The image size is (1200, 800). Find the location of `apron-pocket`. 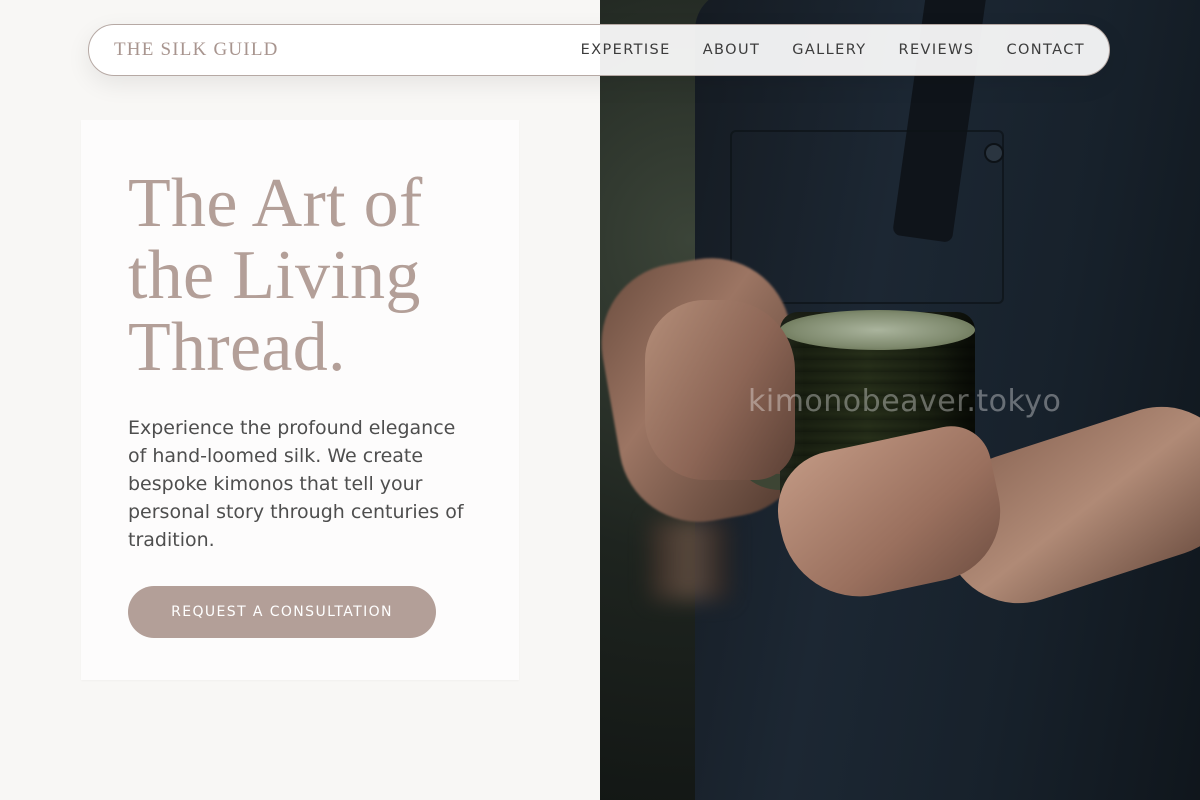

apron-pocket is located at coordinates (867, 217).